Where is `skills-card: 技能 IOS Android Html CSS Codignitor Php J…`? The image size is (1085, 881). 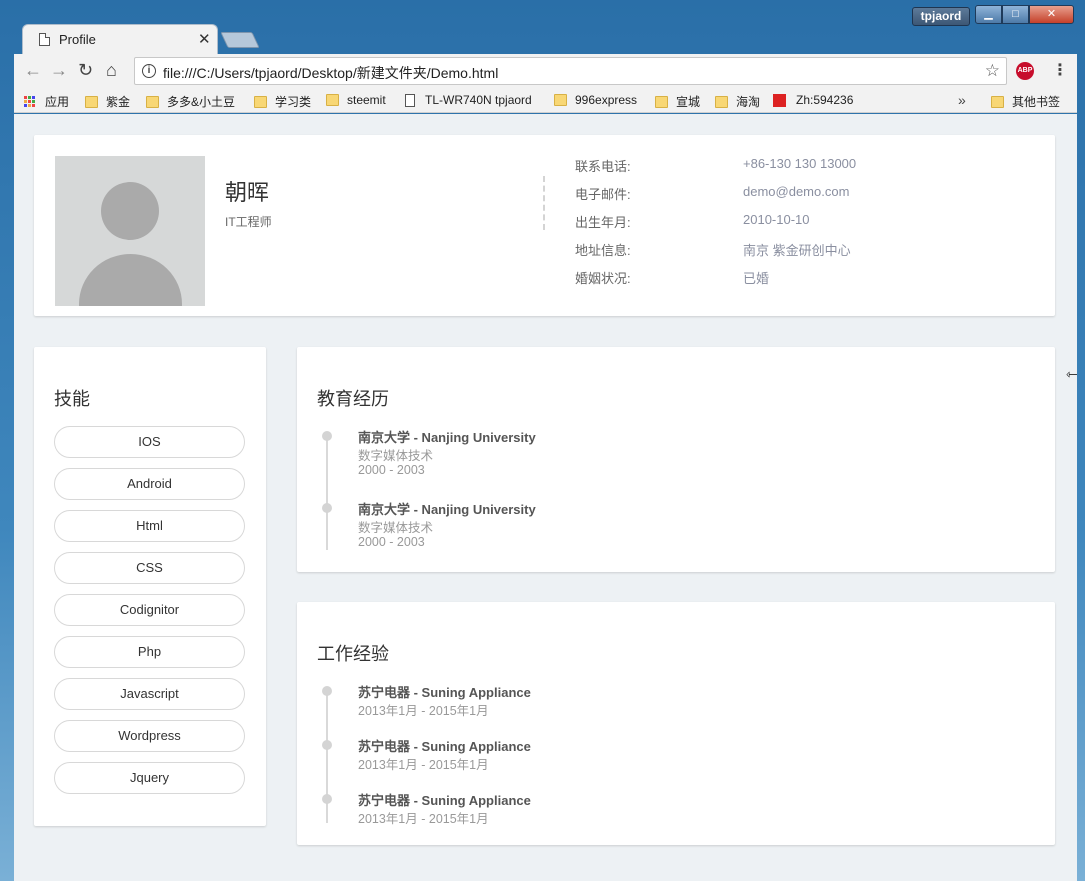
skills-card: 技能 IOS Android Html CSS Codignitor Php J… is located at coordinates (150, 586).